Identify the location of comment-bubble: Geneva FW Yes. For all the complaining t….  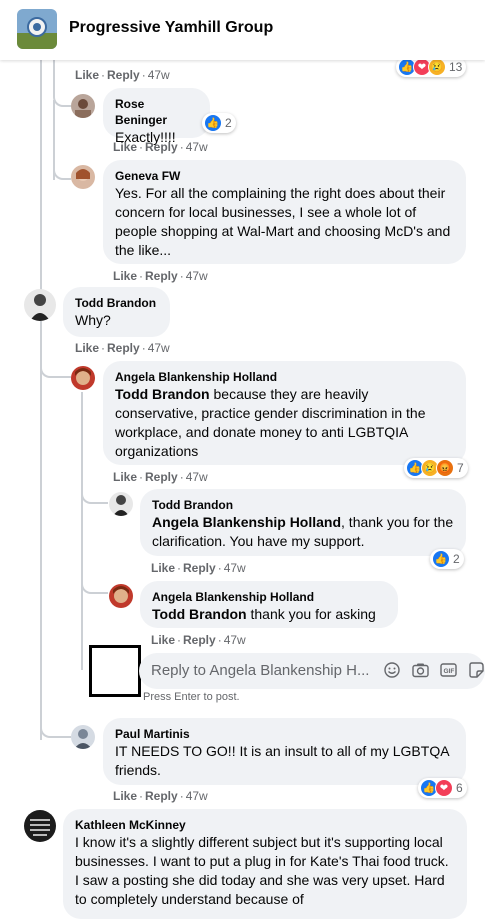
(284, 212).